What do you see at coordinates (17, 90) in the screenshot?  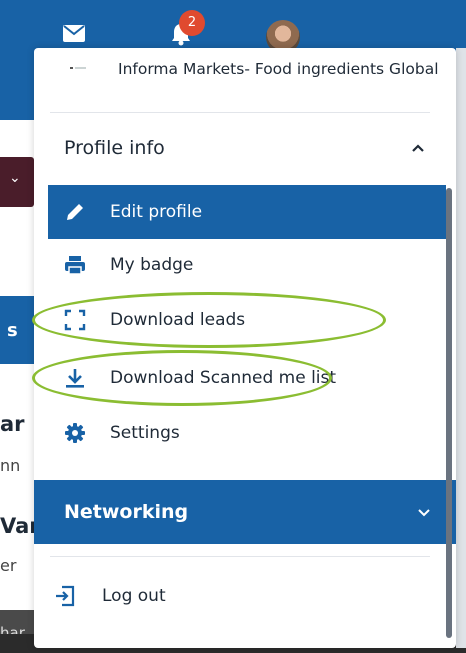 I see `page-header-strip` at bounding box center [17, 90].